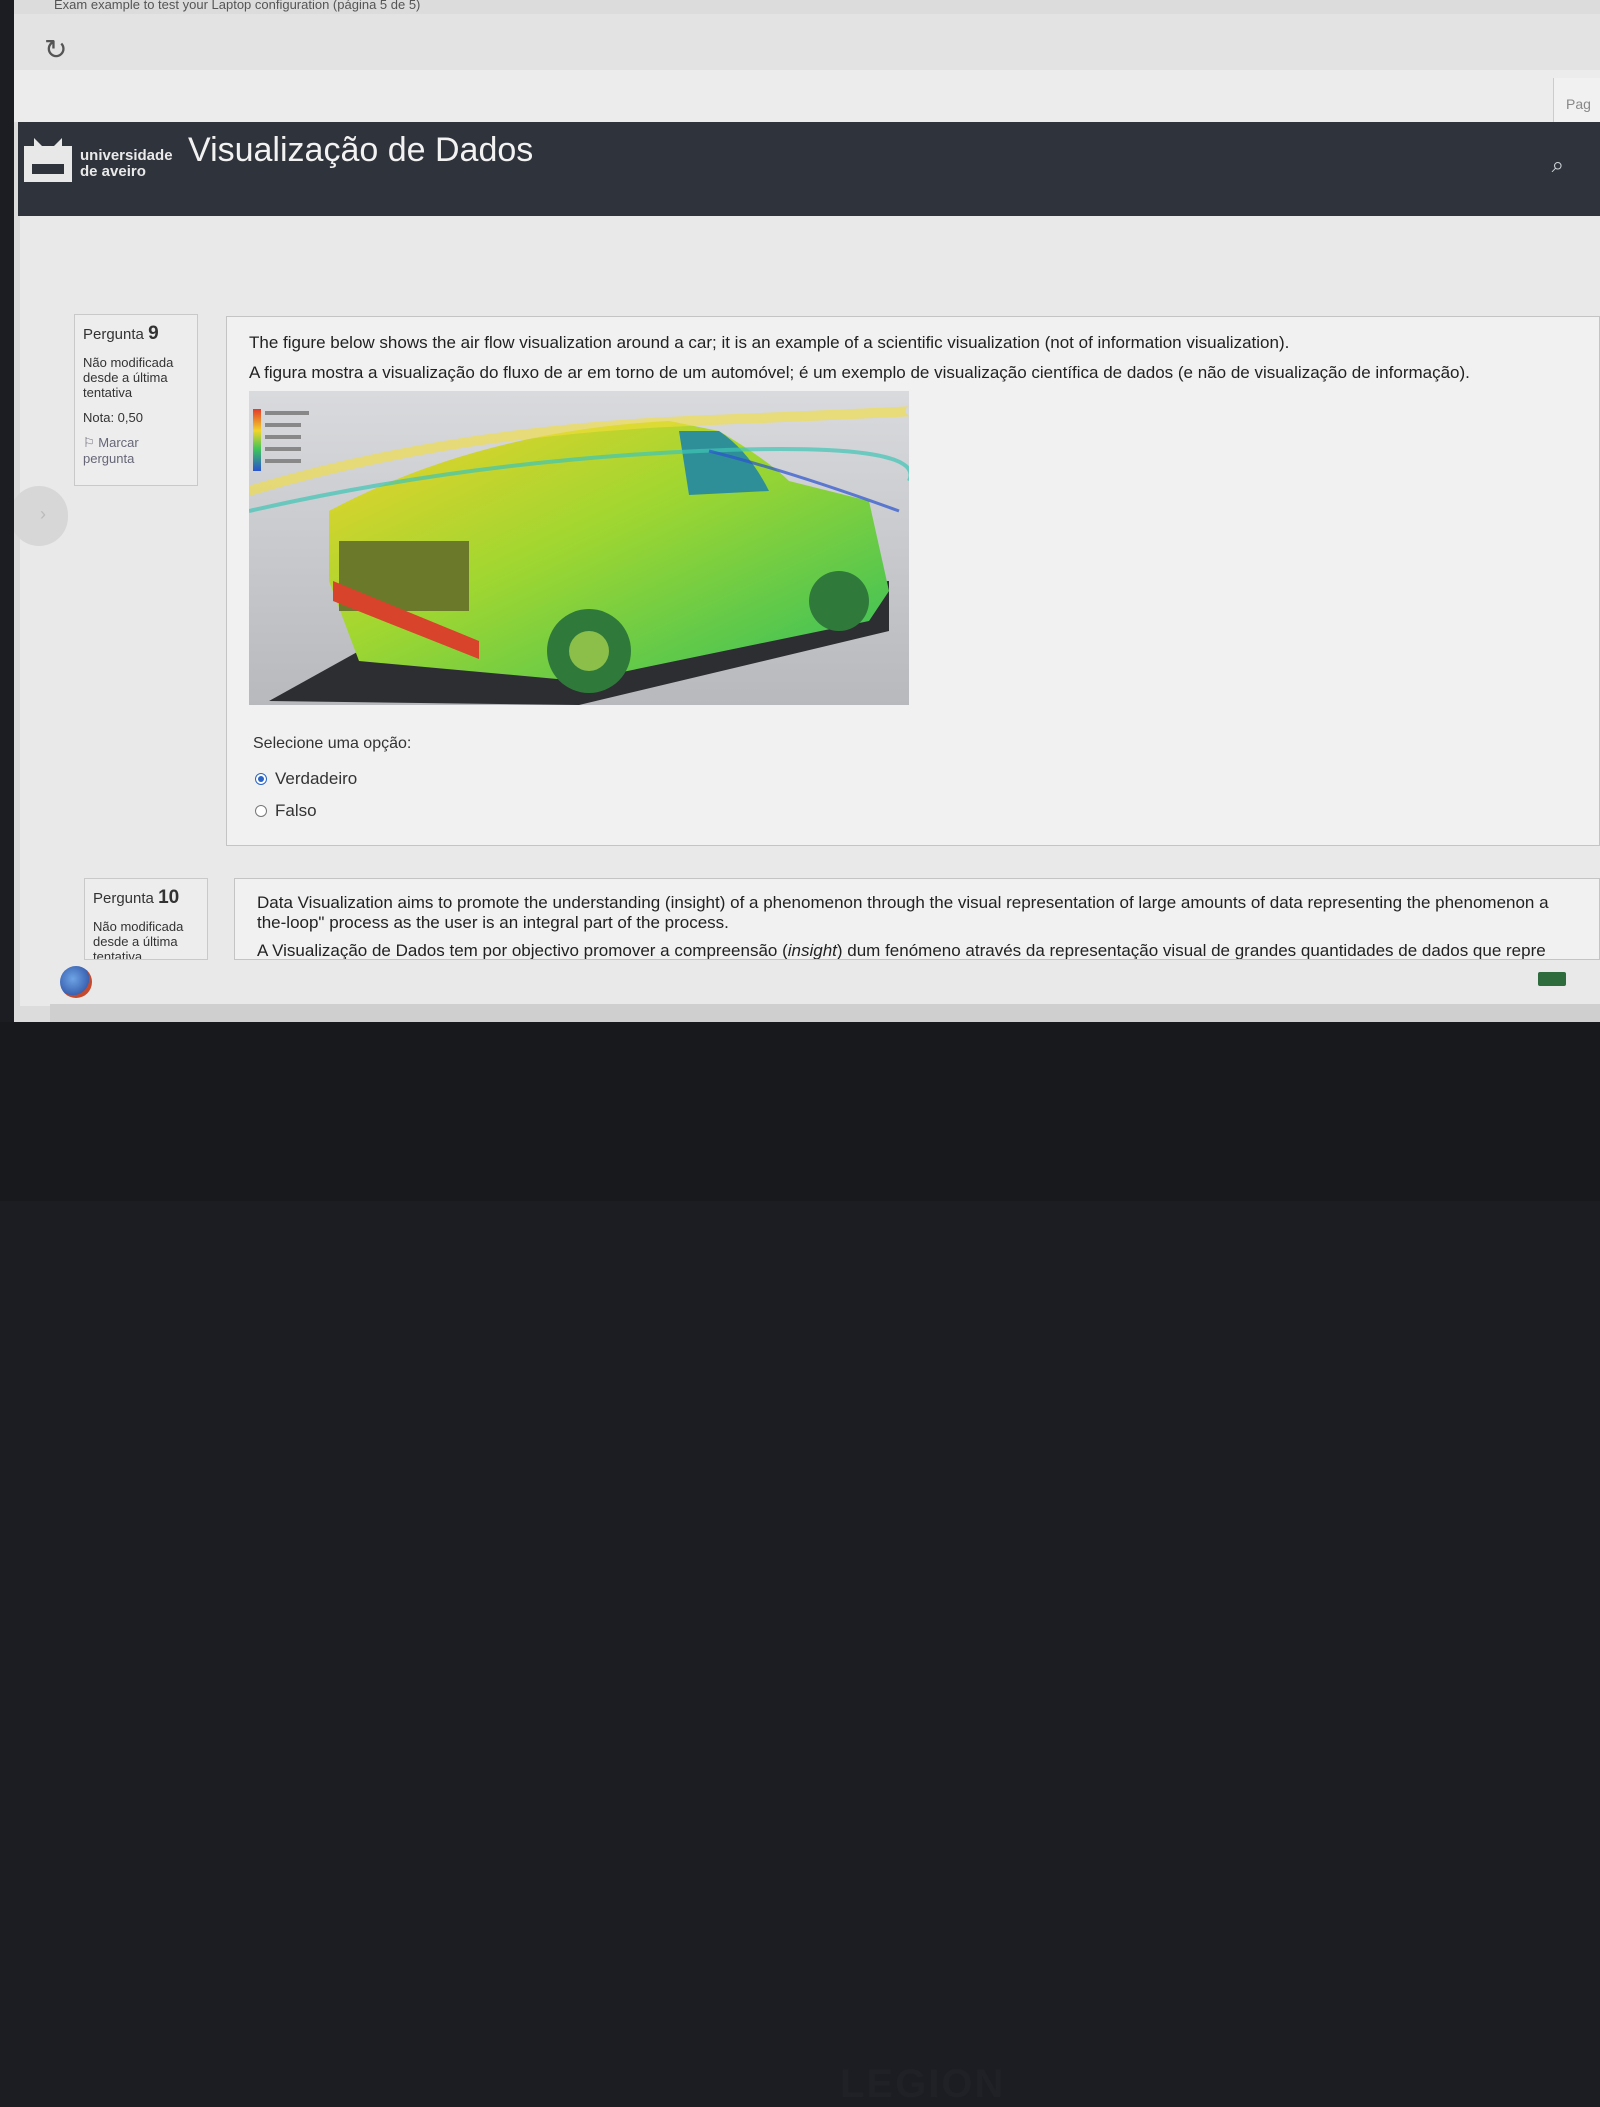  Describe the element at coordinates (136, 451) in the screenshot. I see `flag-question-link: ⚐ Marcar pergunta` at that location.